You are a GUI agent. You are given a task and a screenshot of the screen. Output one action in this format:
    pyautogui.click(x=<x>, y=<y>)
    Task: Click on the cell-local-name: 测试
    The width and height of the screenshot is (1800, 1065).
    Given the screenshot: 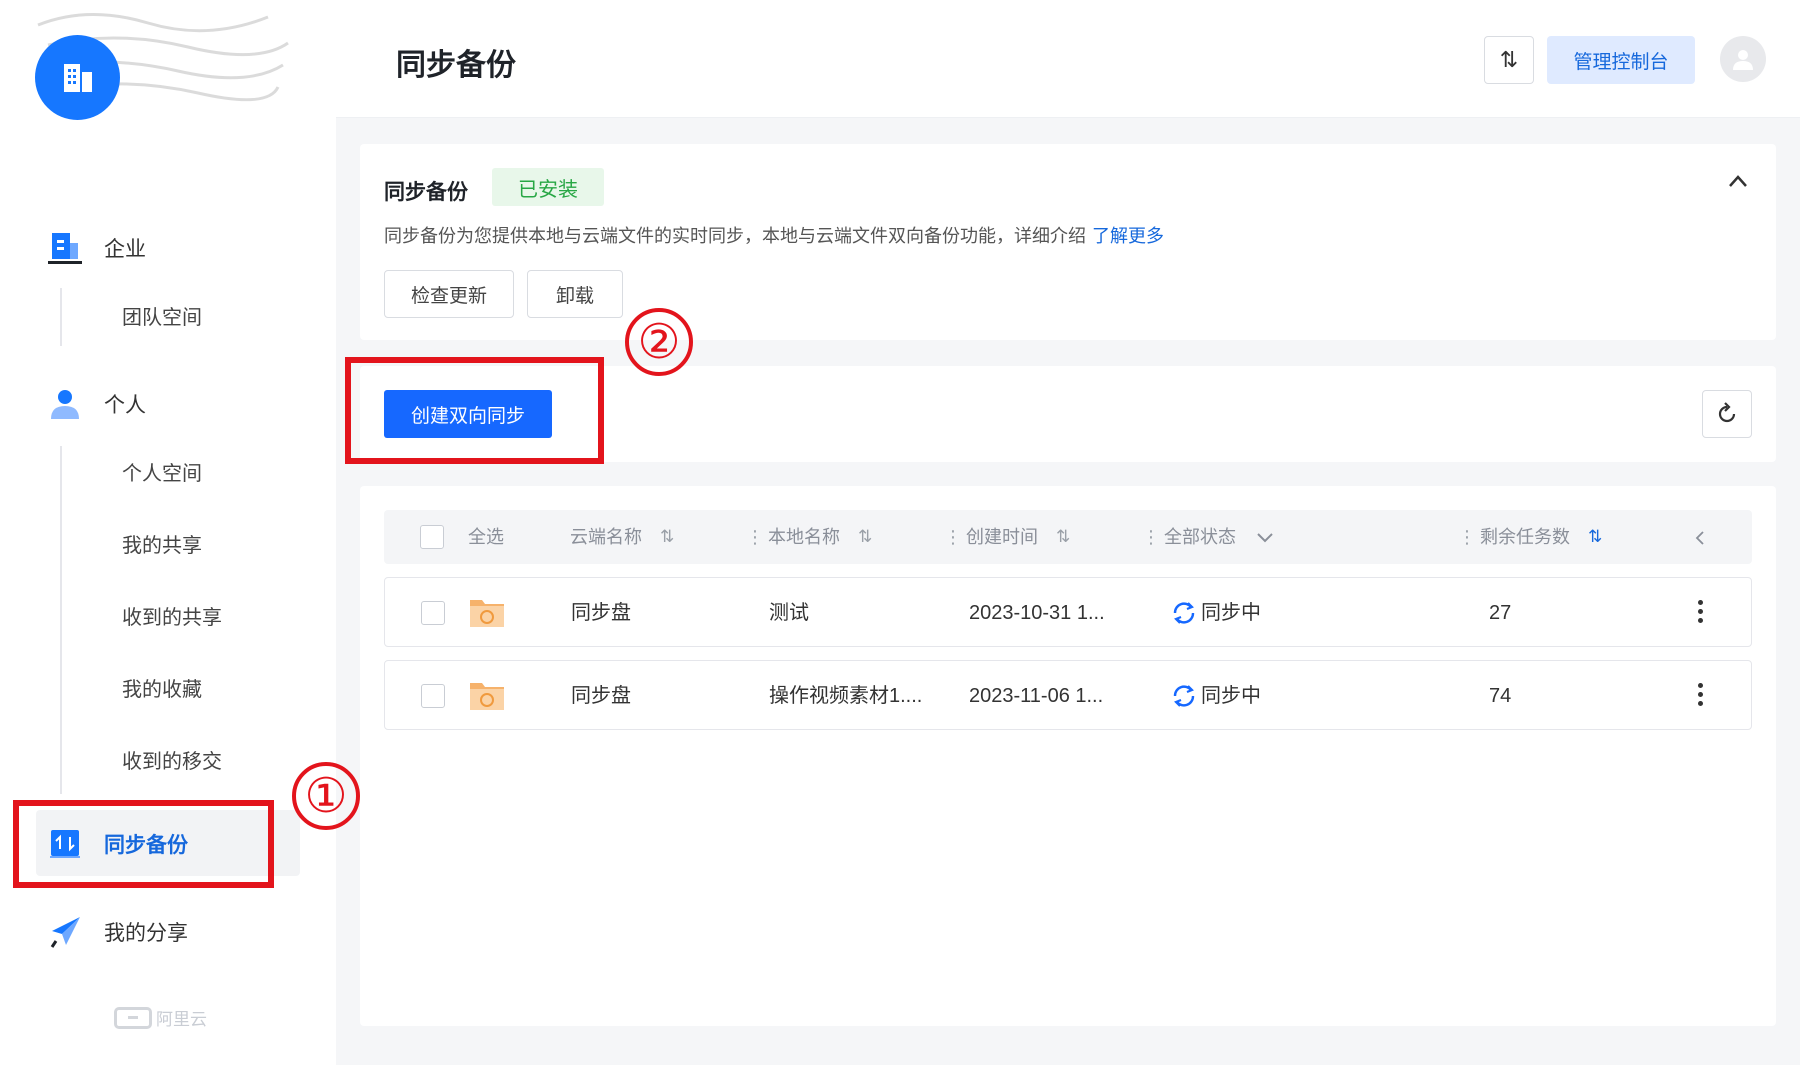 What is the action you would take?
    pyautogui.click(x=789, y=613)
    